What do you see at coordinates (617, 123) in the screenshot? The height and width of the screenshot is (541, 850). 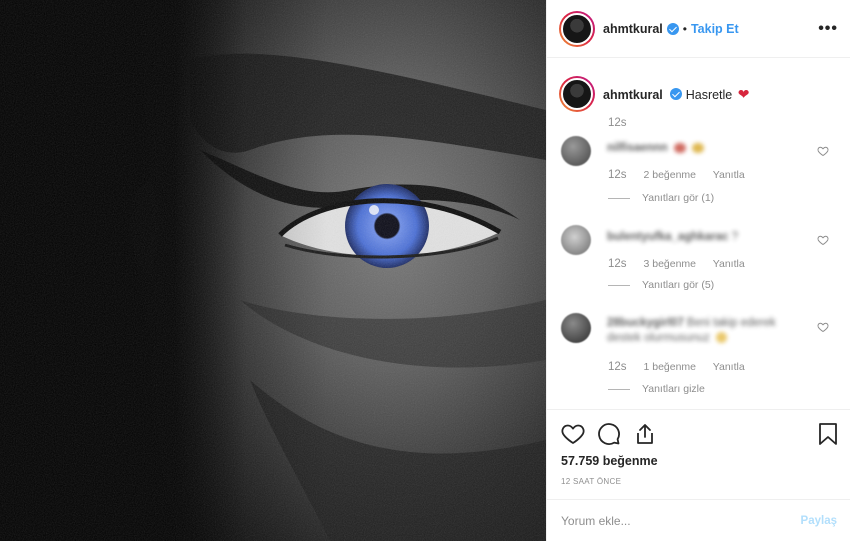 I see `caption-time: 12s` at bounding box center [617, 123].